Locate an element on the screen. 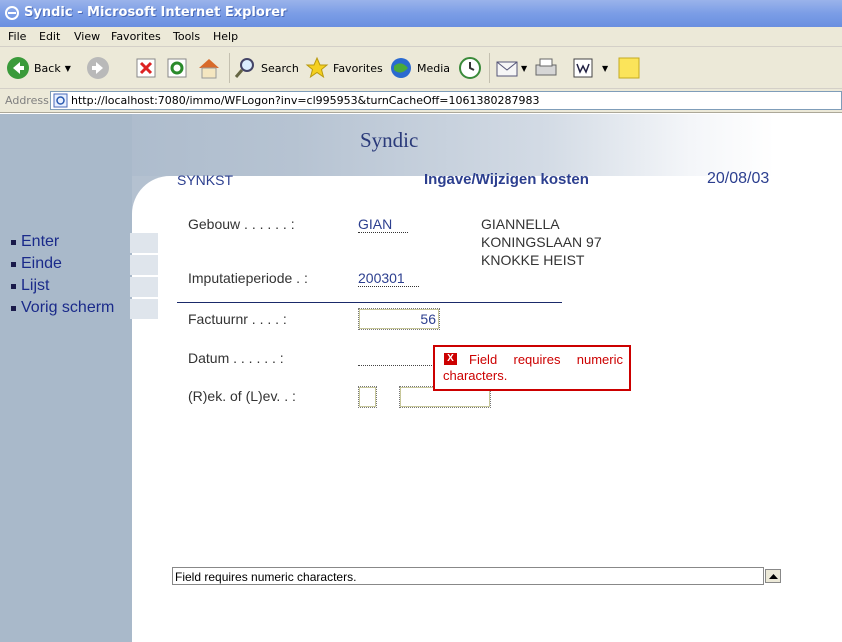 This screenshot has width=842, height=642. printer-icon is located at coordinates (546, 67).